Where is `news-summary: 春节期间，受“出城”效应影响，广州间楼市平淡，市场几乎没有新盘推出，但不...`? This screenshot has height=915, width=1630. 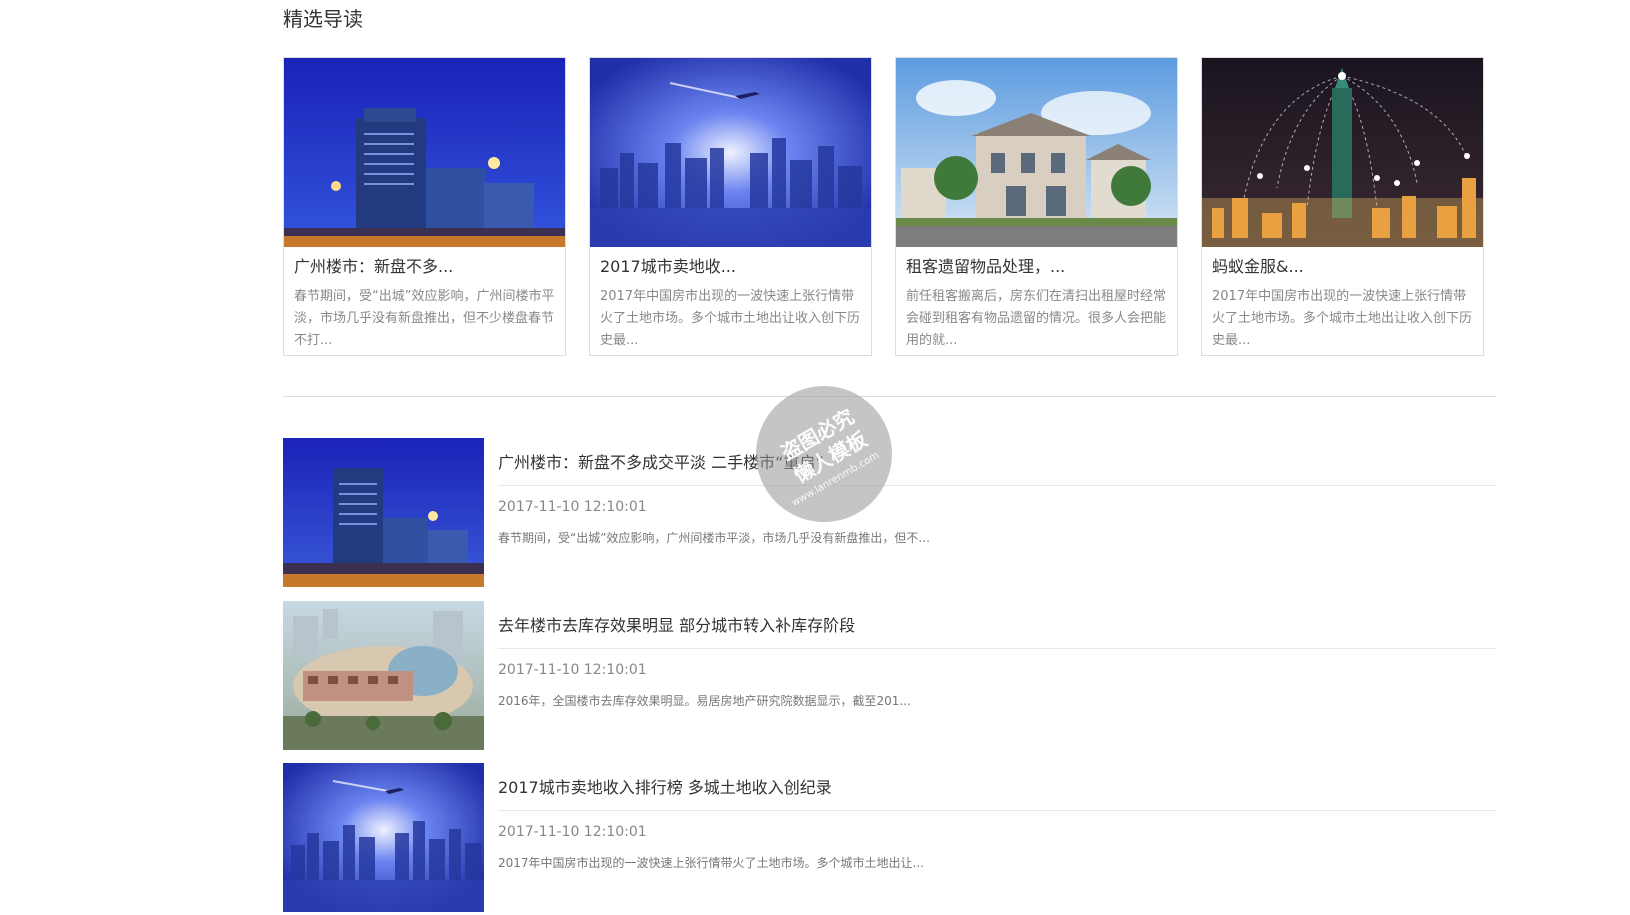 news-summary: 春节期间，受“出城”效应影响，广州间楼市平淡，市场几乎没有新盘推出，但不... is located at coordinates (714, 538).